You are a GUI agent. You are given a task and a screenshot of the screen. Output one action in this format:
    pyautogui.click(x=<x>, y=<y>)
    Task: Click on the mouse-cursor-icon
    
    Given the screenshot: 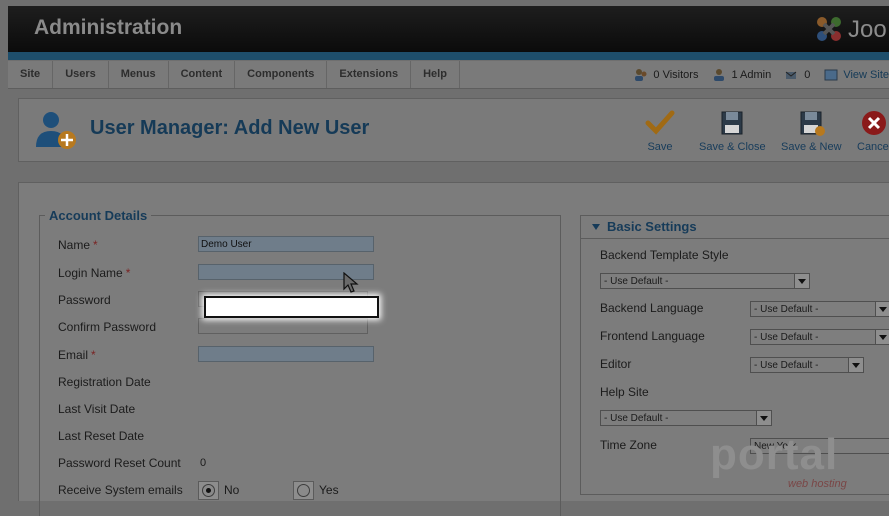 What is the action you would take?
    pyautogui.click(x=351, y=282)
    